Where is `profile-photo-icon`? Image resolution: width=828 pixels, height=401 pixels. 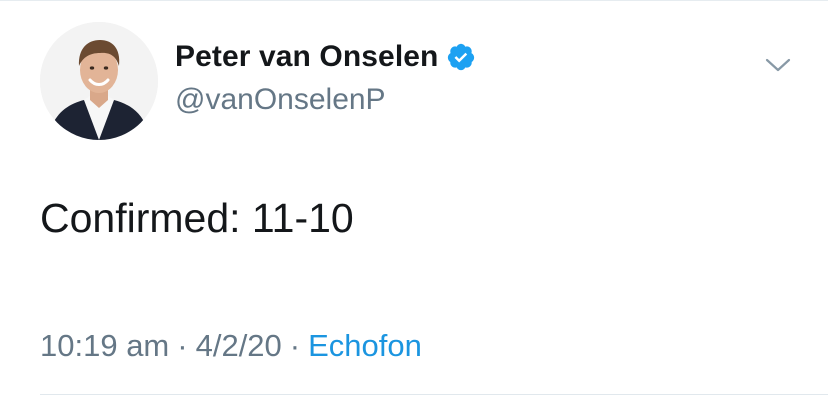 profile-photo-icon is located at coordinates (99, 81).